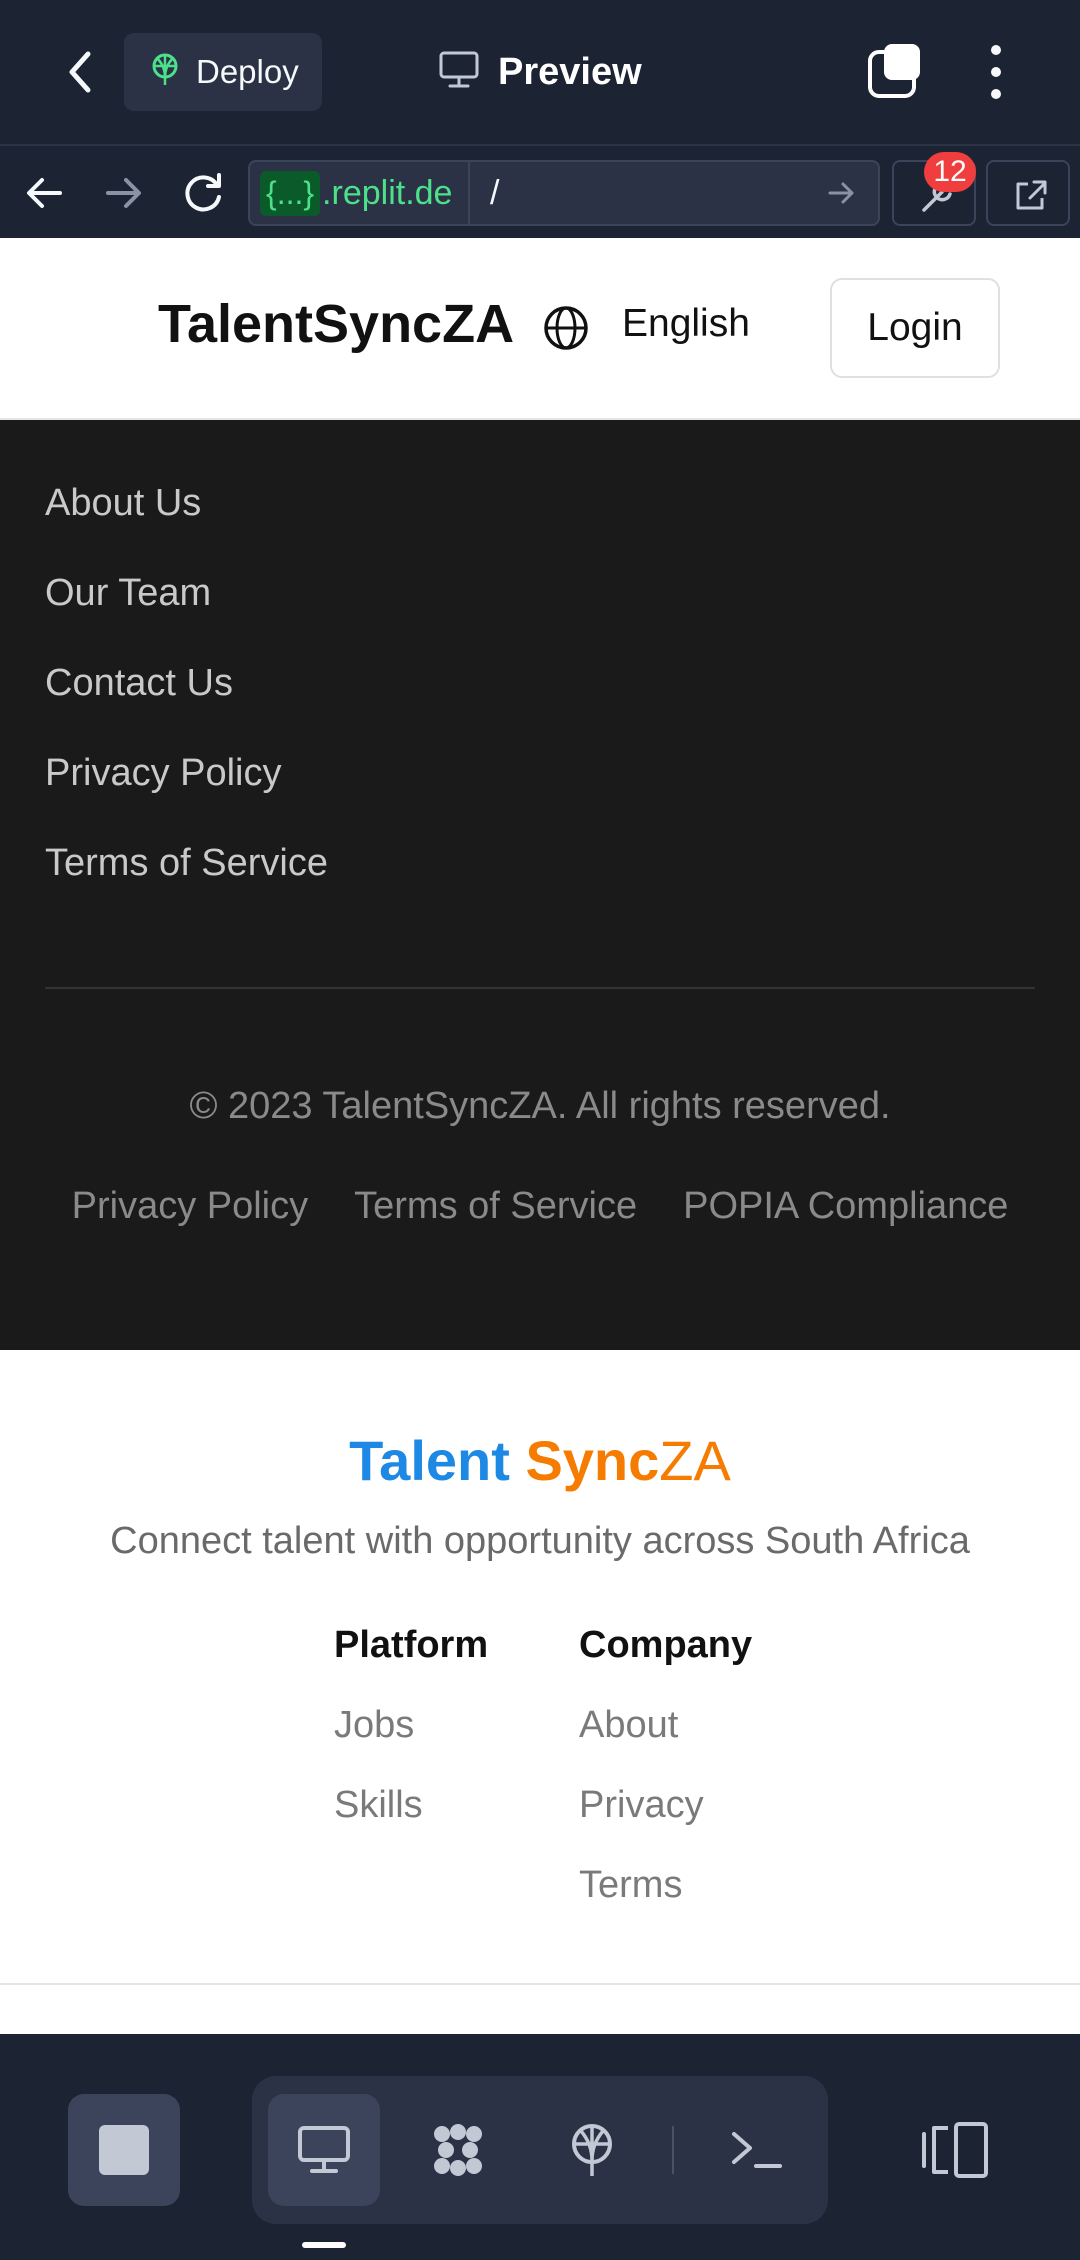 Image resolution: width=1080 pixels, height=2260 pixels. I want to click on layout-icon, so click(956, 2150).